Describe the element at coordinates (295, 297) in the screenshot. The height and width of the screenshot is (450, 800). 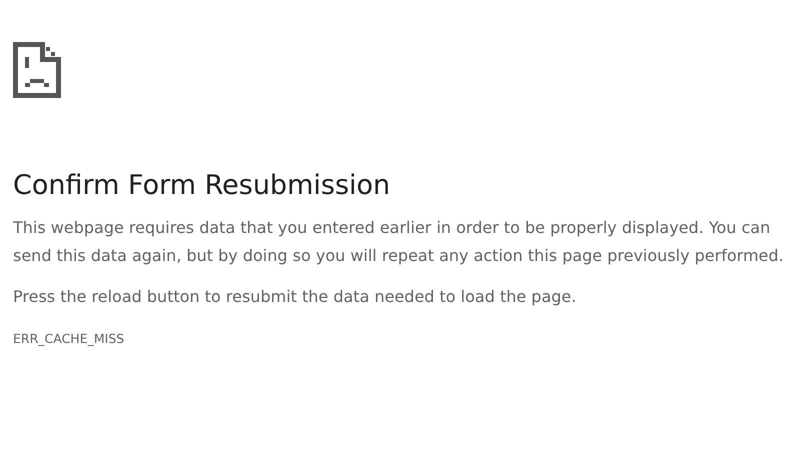
I see `message-paragraph: Press the reload button to resubmit the data needed to load the page.` at that location.